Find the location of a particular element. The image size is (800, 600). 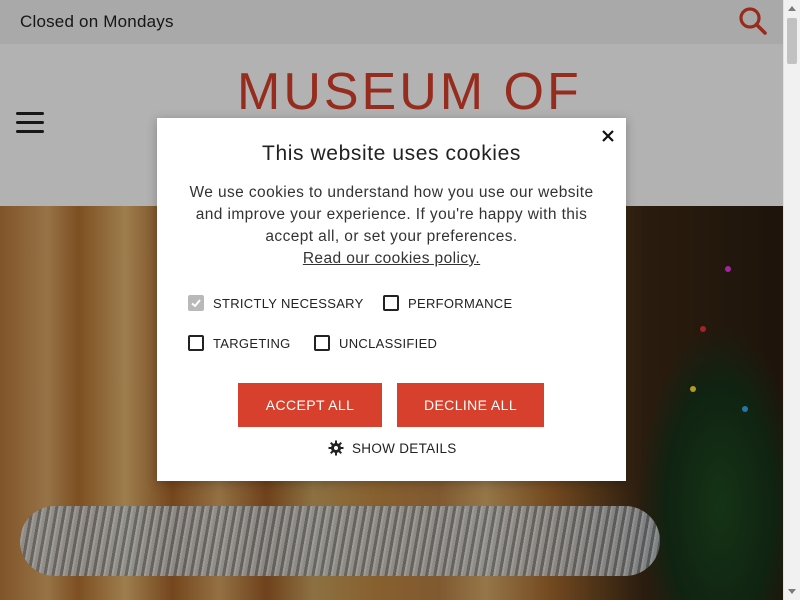

option-targeting: TARGETING is located at coordinates (239, 343).